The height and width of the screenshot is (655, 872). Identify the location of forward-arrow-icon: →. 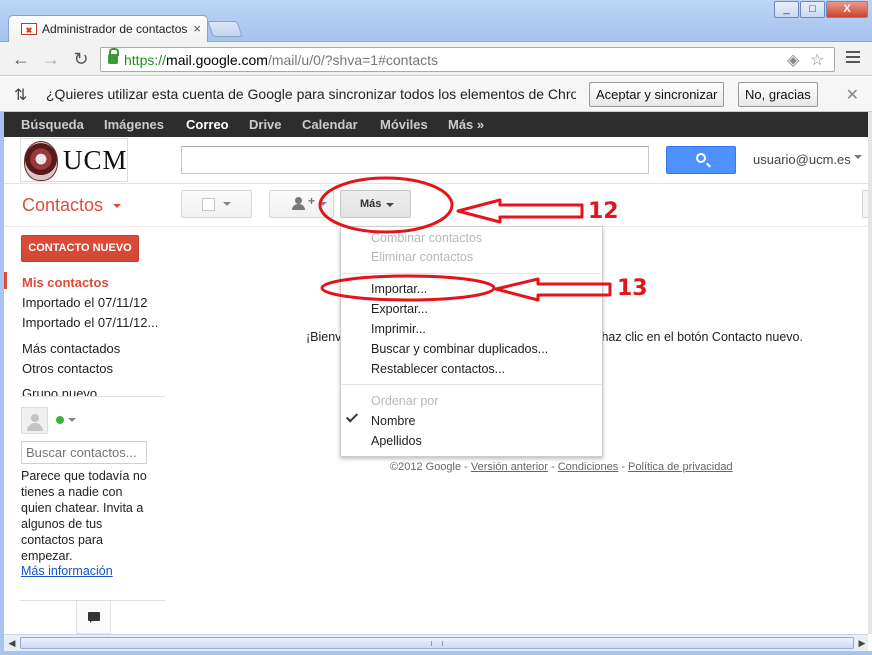
(51, 59).